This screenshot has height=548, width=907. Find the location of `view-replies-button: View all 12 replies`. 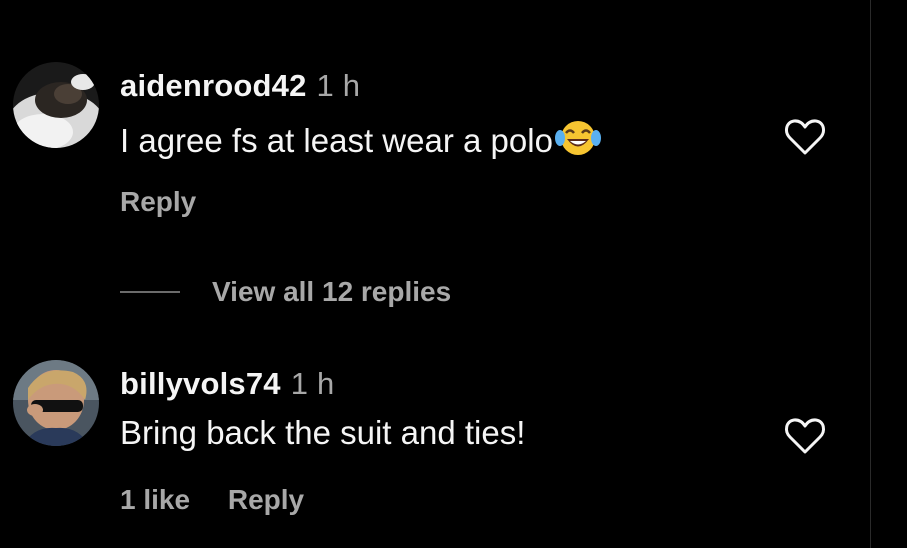

view-replies-button: View all 12 replies is located at coordinates (285, 292).